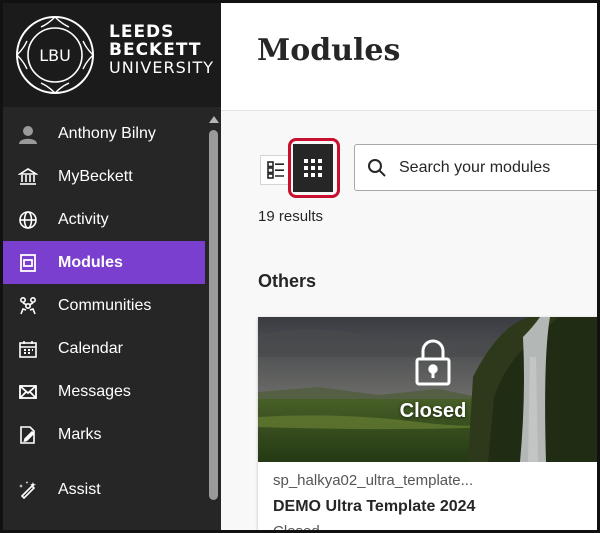  Describe the element at coordinates (79, 489) in the screenshot. I see `nav-label: Assist` at that location.